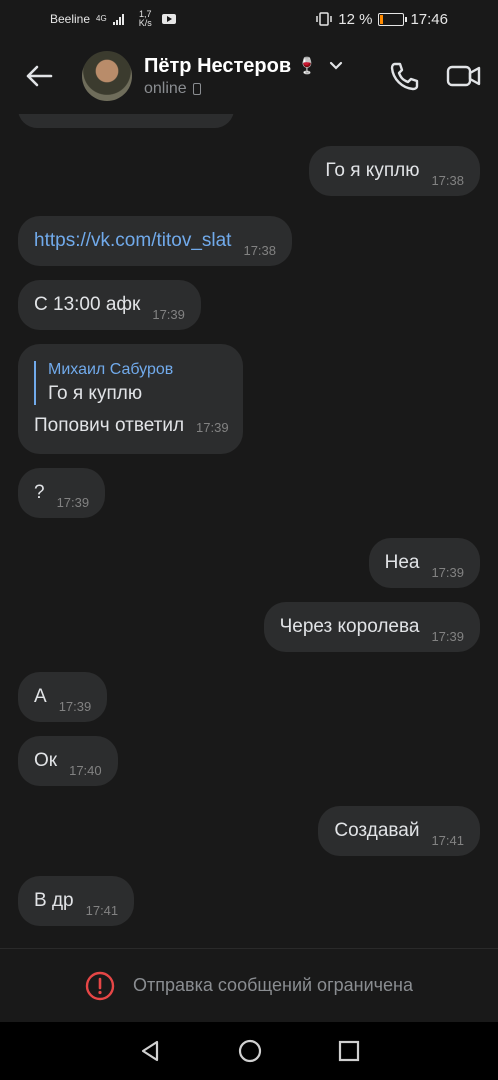 The width and height of the screenshot is (498, 1080). Describe the element at coordinates (46, 760) in the screenshot. I see `message-text: Ок` at that location.